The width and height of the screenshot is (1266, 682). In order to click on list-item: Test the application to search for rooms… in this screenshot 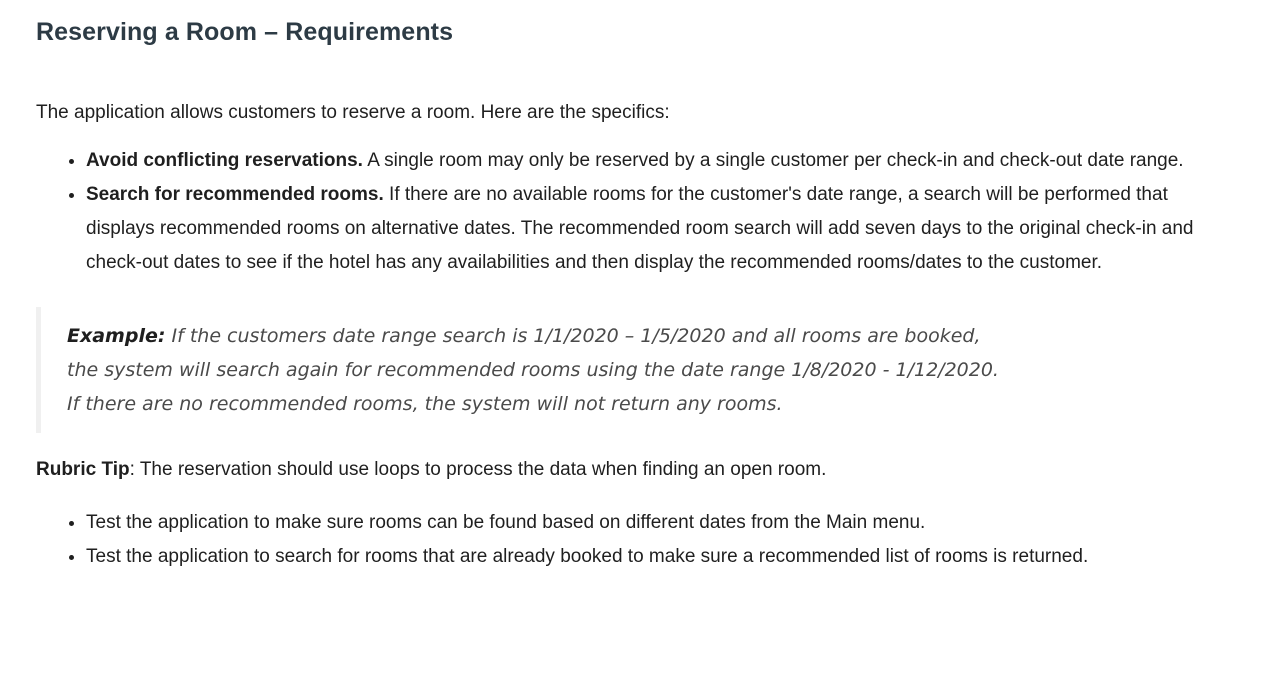, I will do `click(658, 557)`.